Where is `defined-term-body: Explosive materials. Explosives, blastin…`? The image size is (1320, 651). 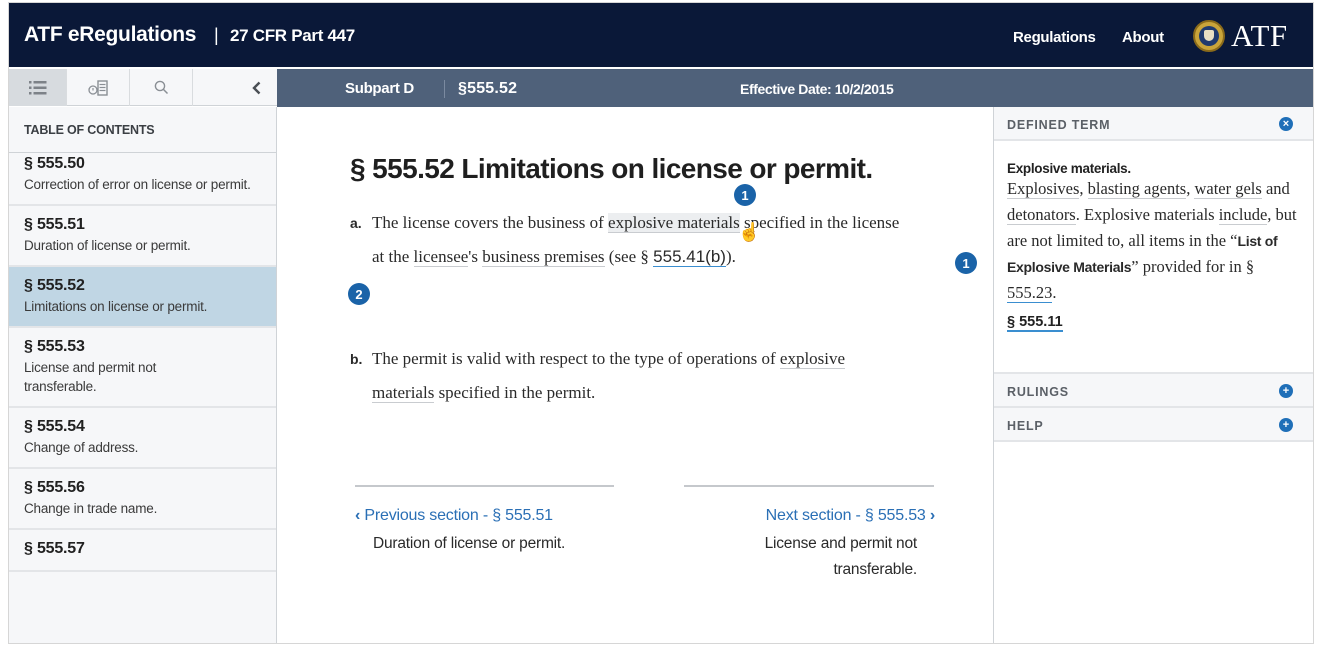 defined-term-body: Explosive materials. Explosives, blastin… is located at coordinates (1153, 257).